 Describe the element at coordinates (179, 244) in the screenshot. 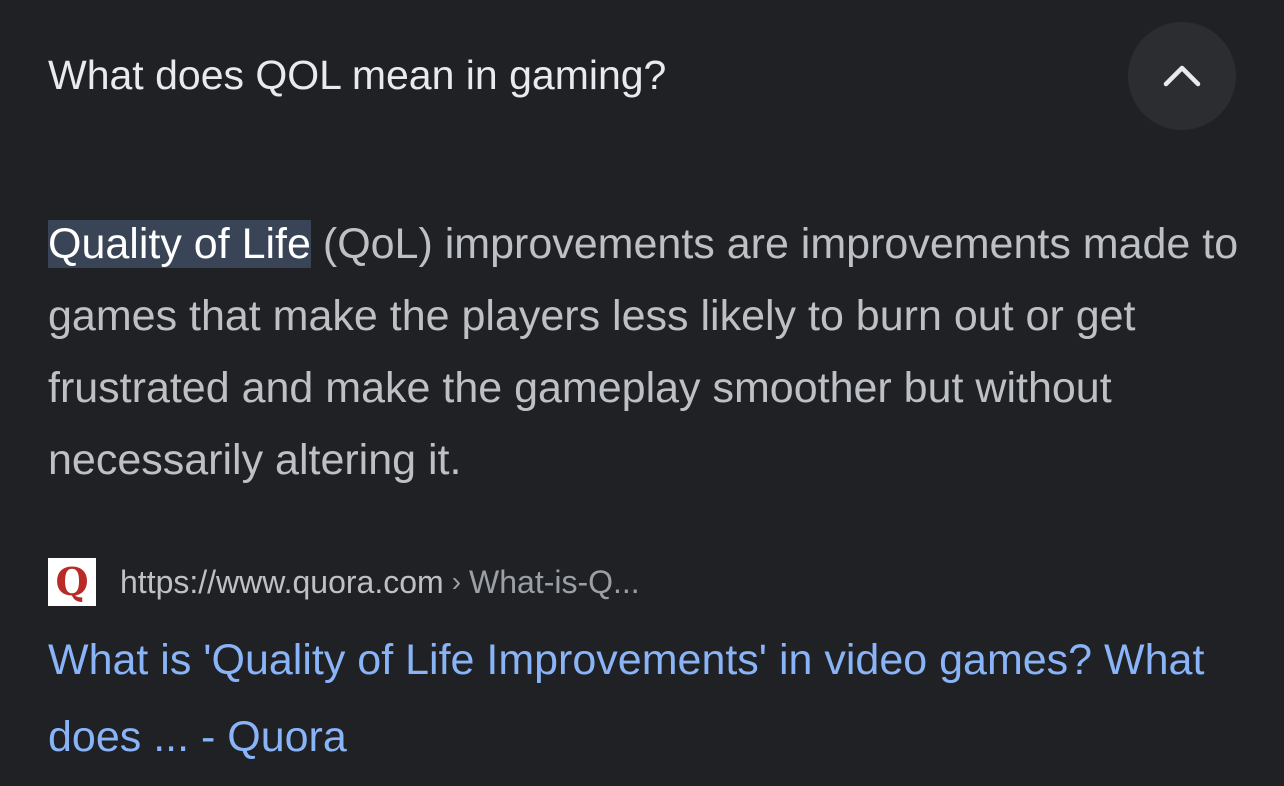

I see `highlighted-term: Quality of Life` at that location.